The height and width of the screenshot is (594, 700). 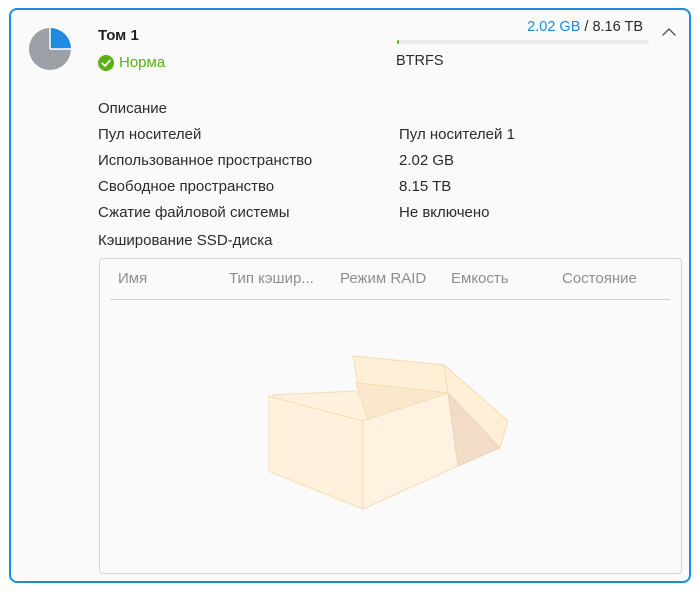 I want to click on property-label-description: Описание, so click(x=133, y=108).